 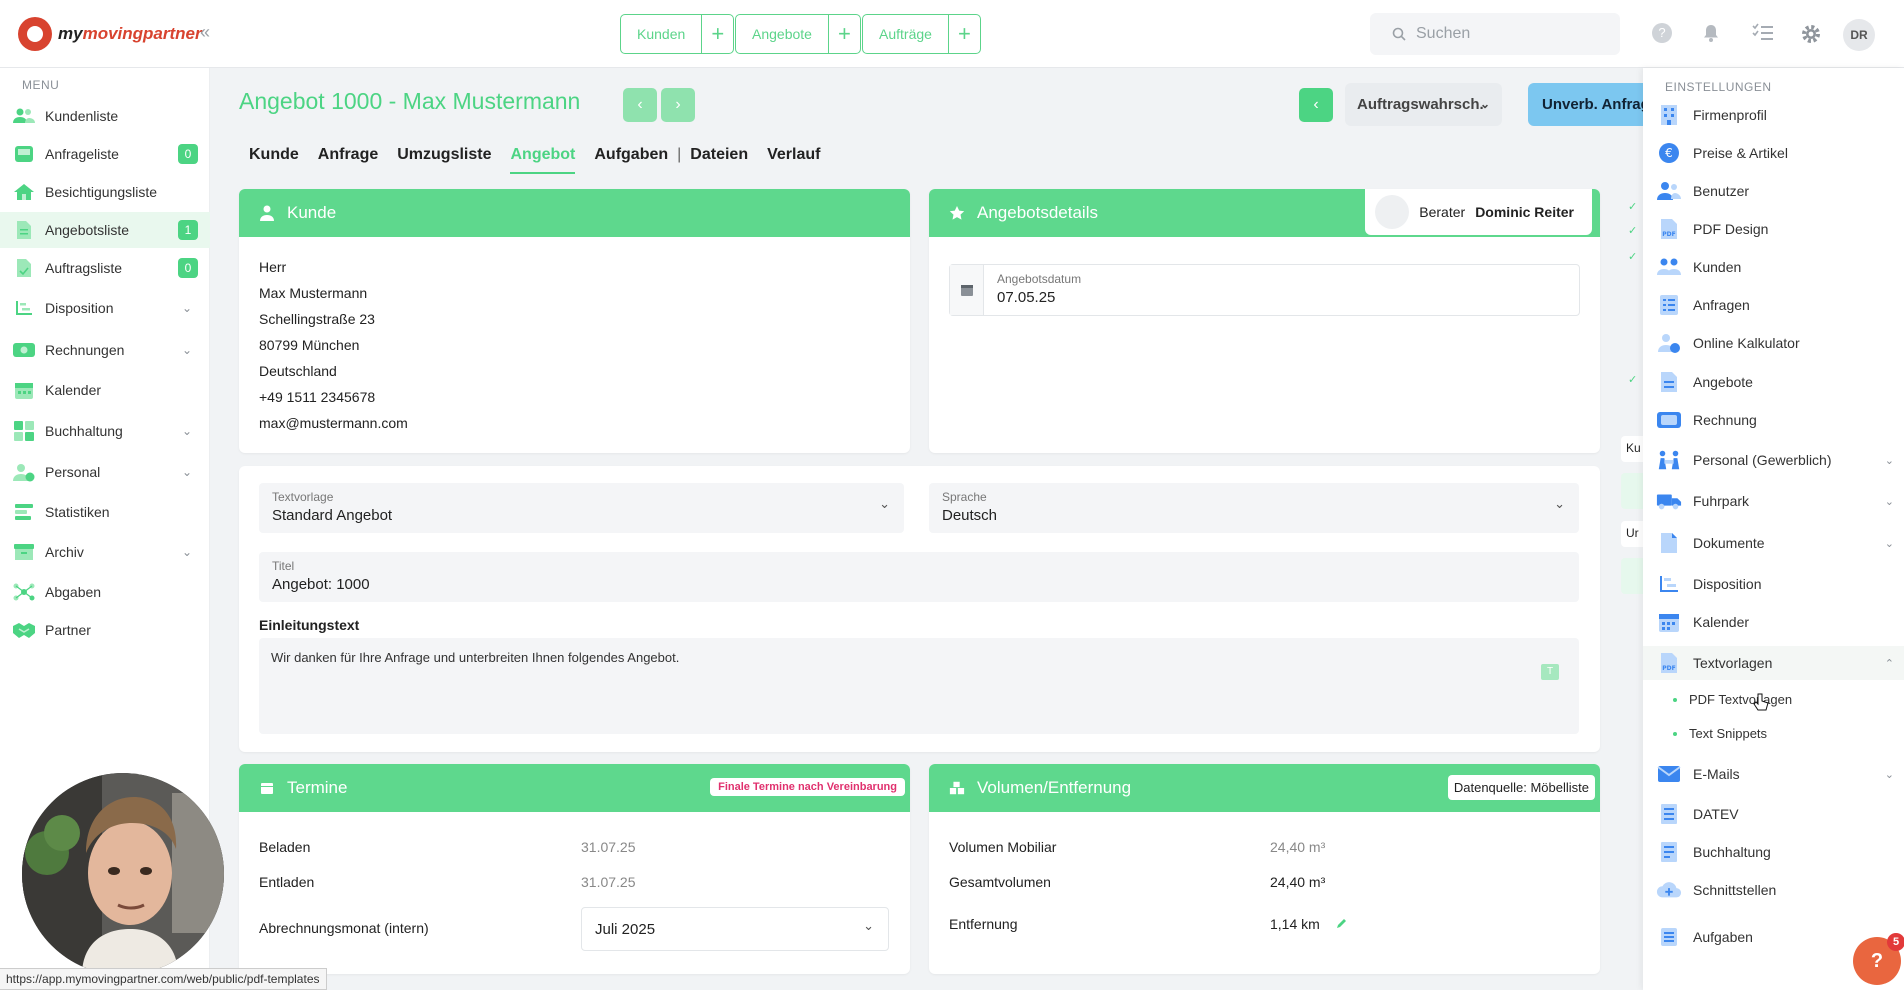 What do you see at coordinates (1524, 212) in the screenshot?
I see `berater-name: Dominic Reiter` at bounding box center [1524, 212].